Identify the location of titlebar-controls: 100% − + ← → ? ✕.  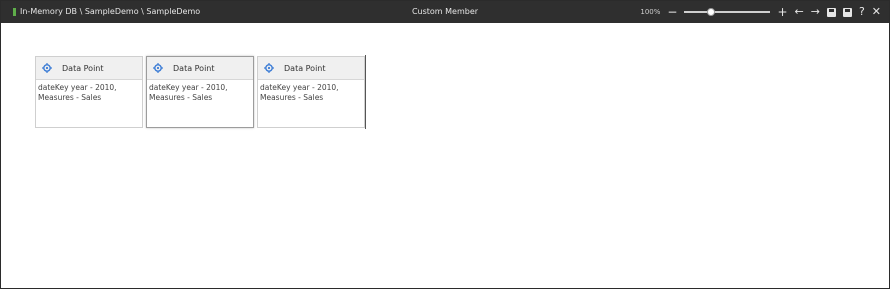
(760, 12).